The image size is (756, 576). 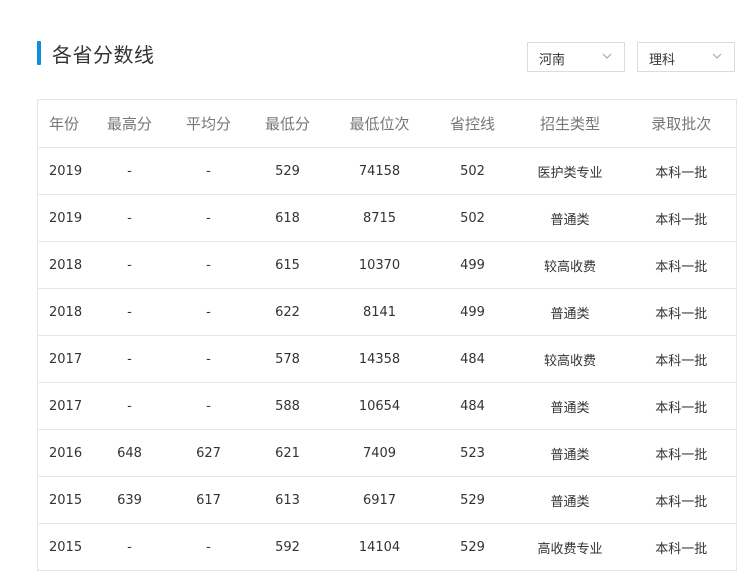 I want to click on column-header-control-line: 省控线, so click(x=472, y=123).